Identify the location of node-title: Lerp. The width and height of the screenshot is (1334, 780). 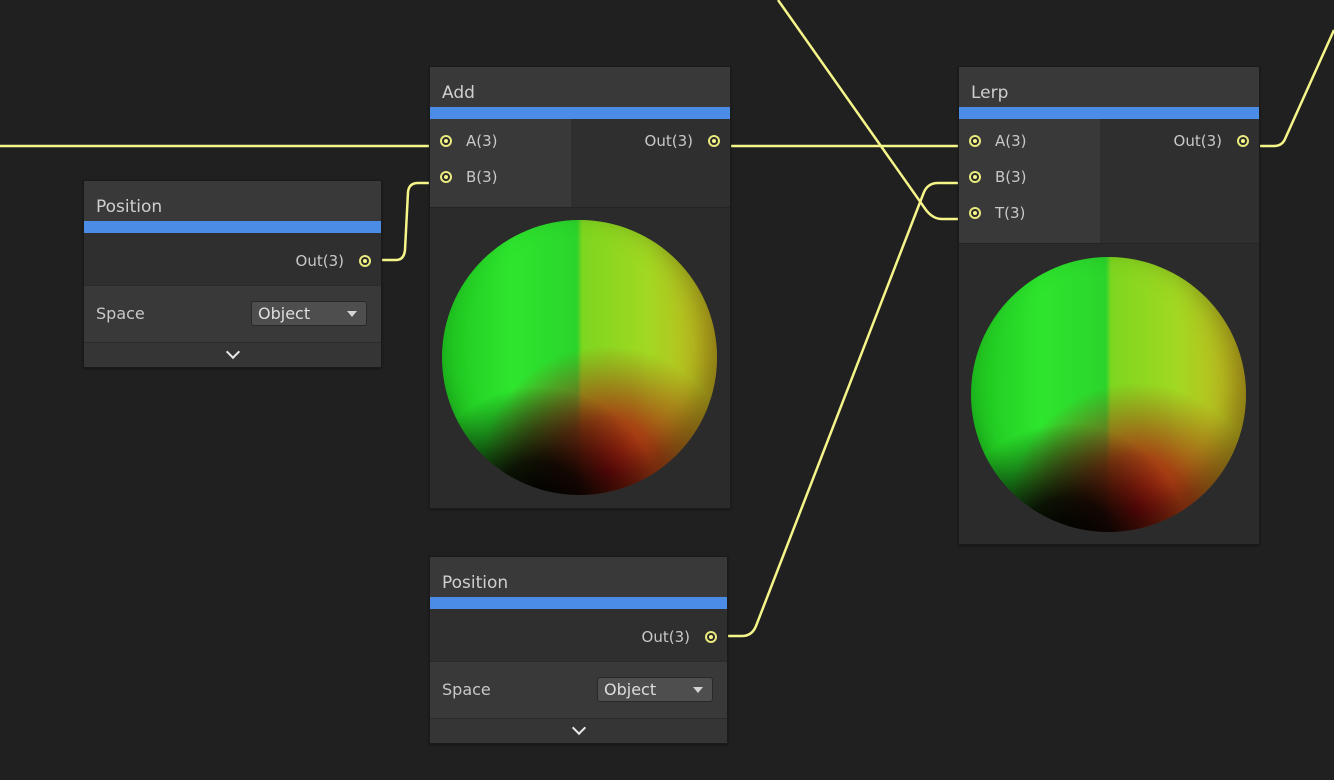
(1109, 87).